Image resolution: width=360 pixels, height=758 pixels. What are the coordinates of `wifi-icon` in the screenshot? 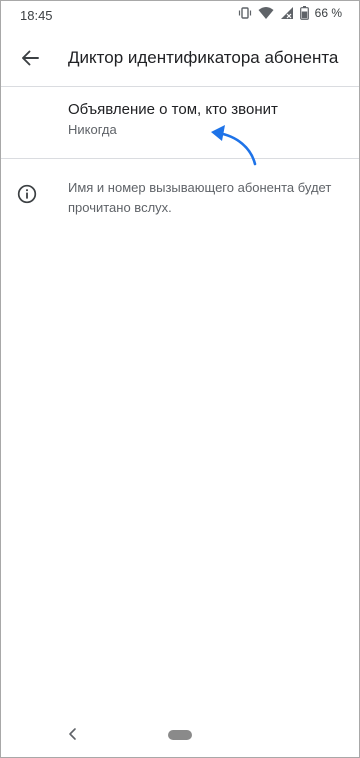 It's located at (266, 13).